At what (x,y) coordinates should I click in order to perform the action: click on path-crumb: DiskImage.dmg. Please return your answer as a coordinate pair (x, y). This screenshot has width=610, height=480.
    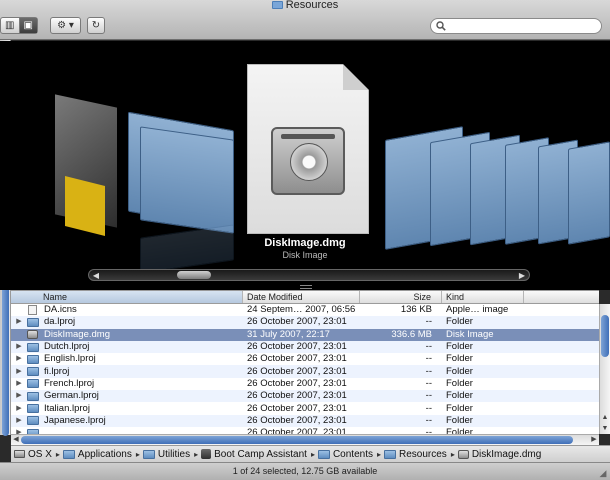
    Looking at the image, I should click on (499, 454).